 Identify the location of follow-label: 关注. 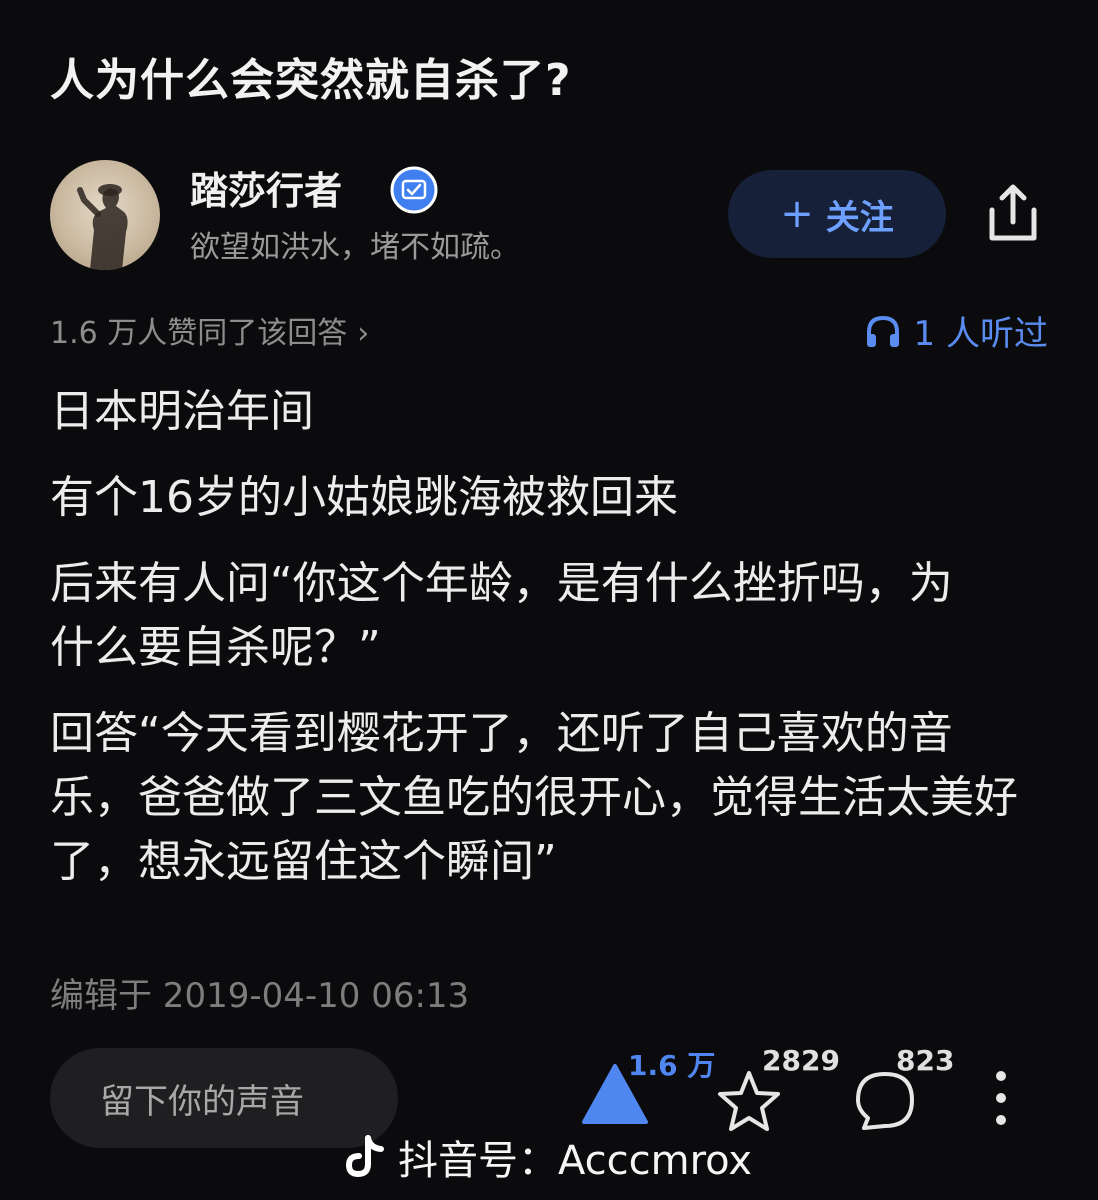
(859, 217).